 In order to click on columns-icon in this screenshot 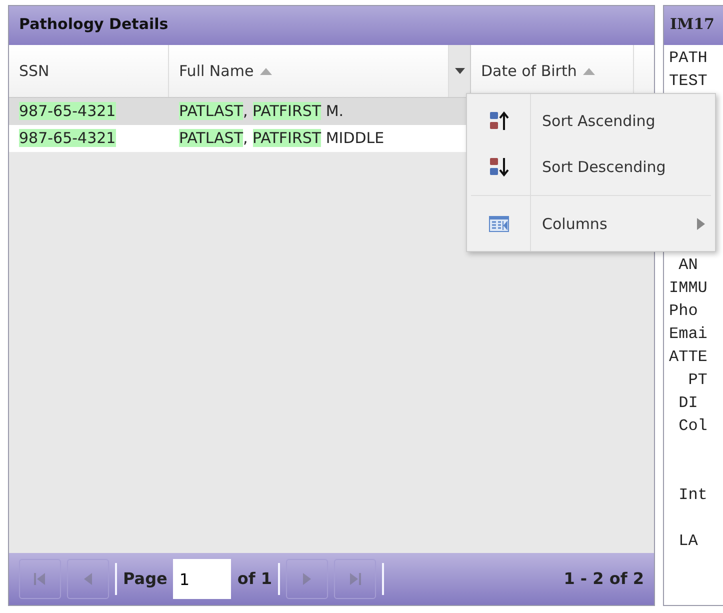, I will do `click(498, 224)`.